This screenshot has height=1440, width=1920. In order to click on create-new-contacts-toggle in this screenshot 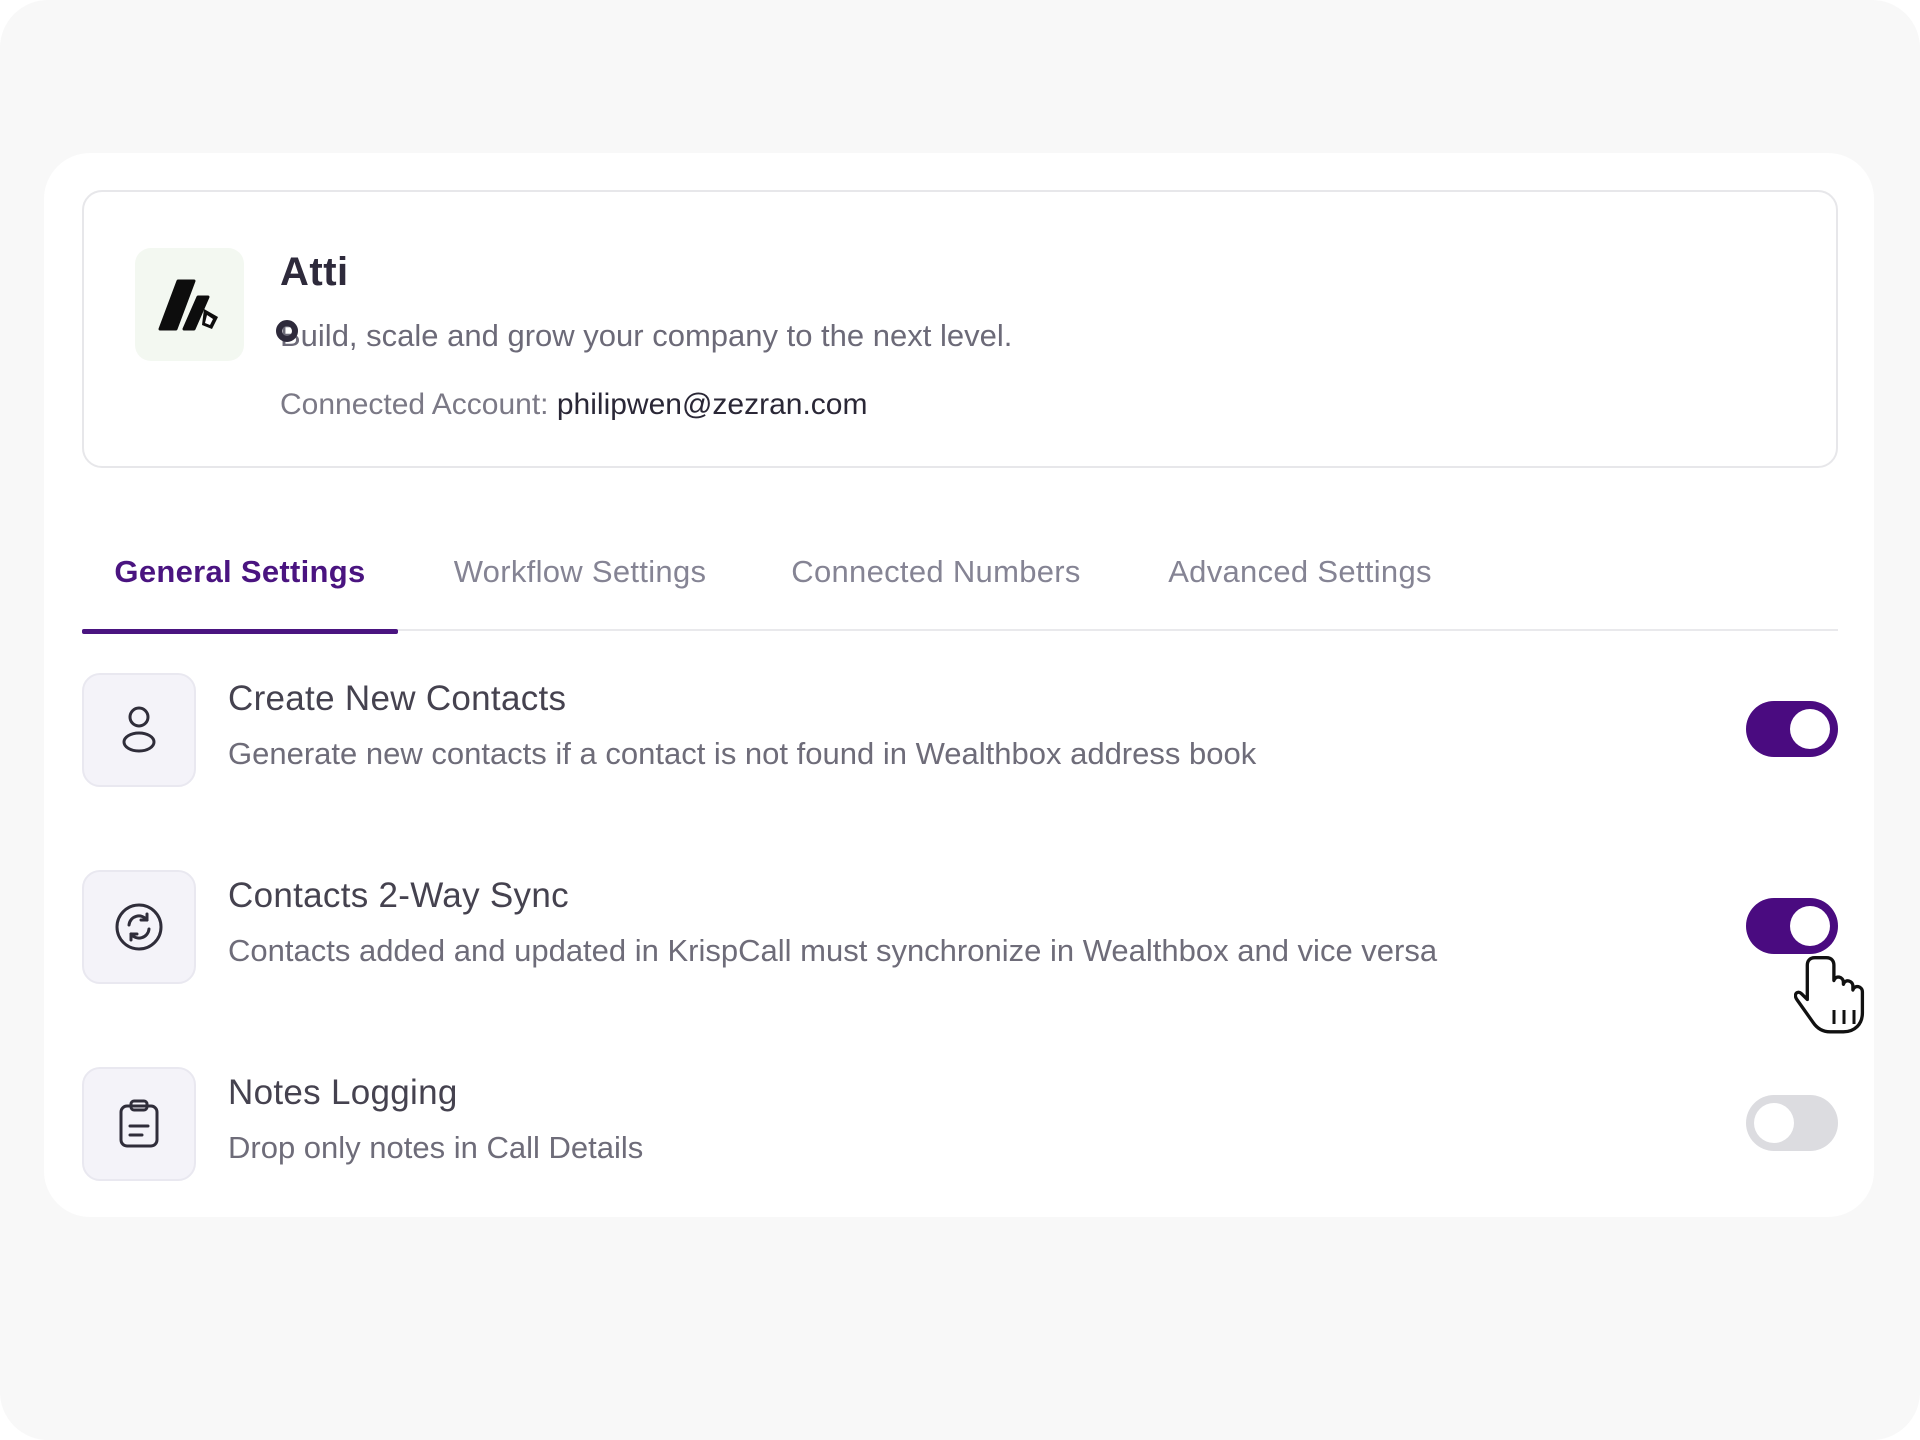, I will do `click(1792, 729)`.